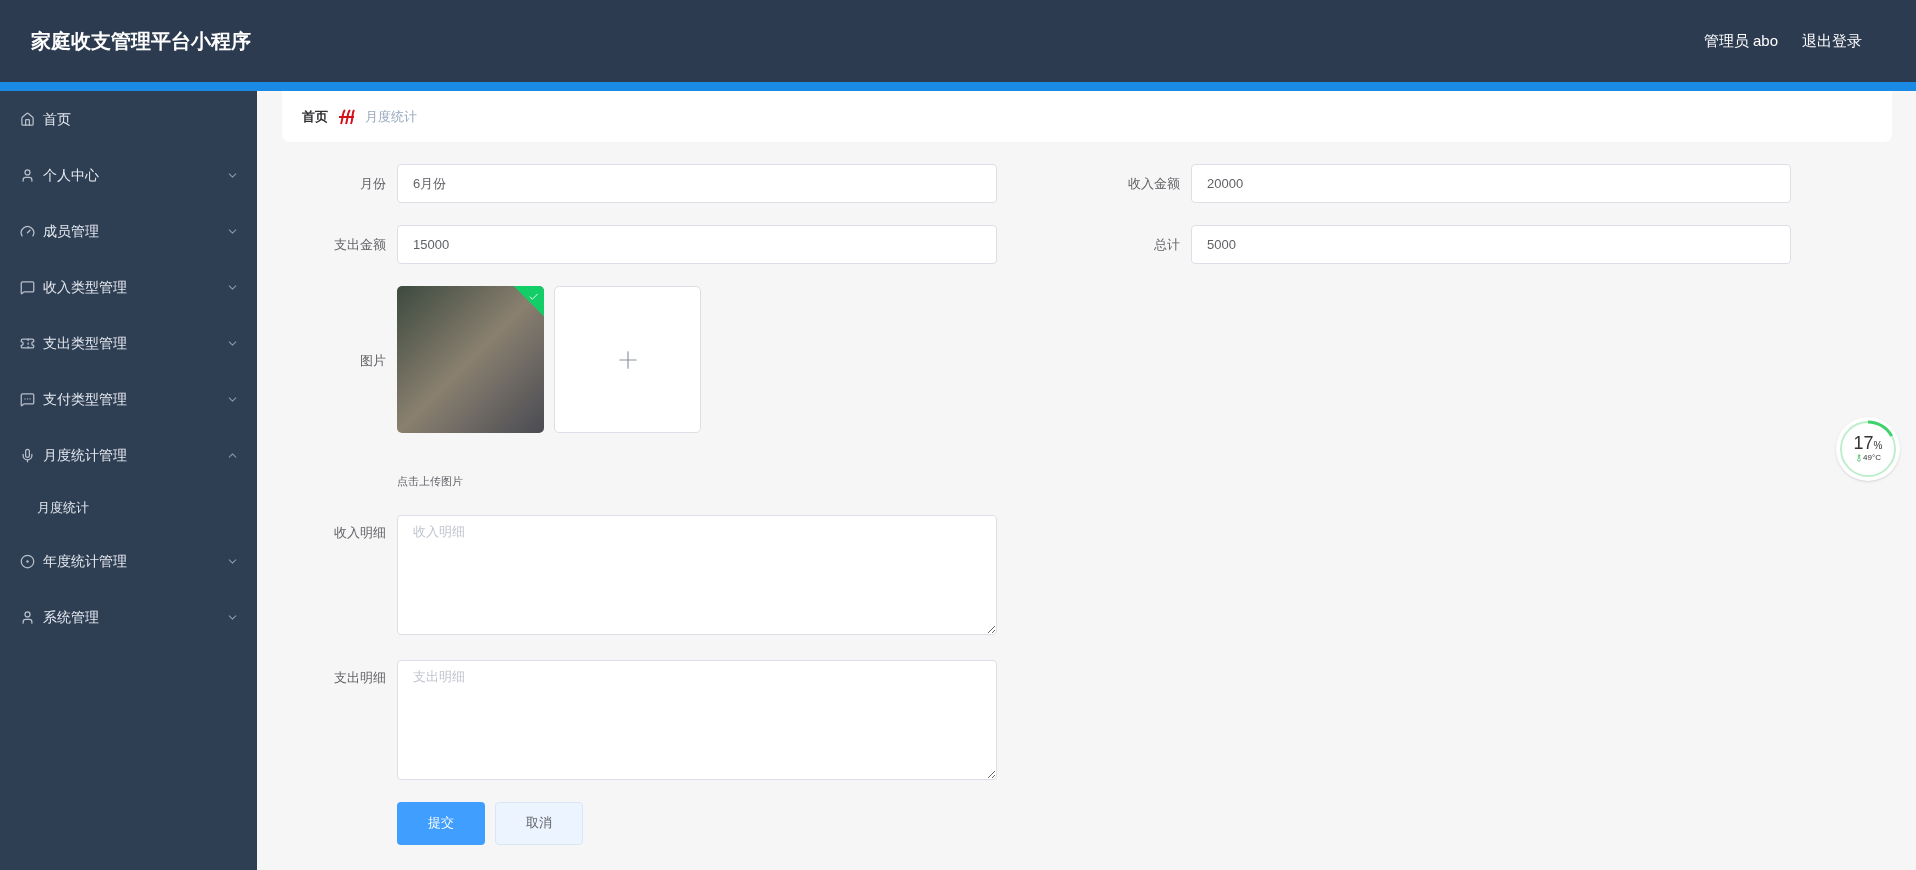  Describe the element at coordinates (360, 244) in the screenshot. I see `field-label: 支出金额` at that location.